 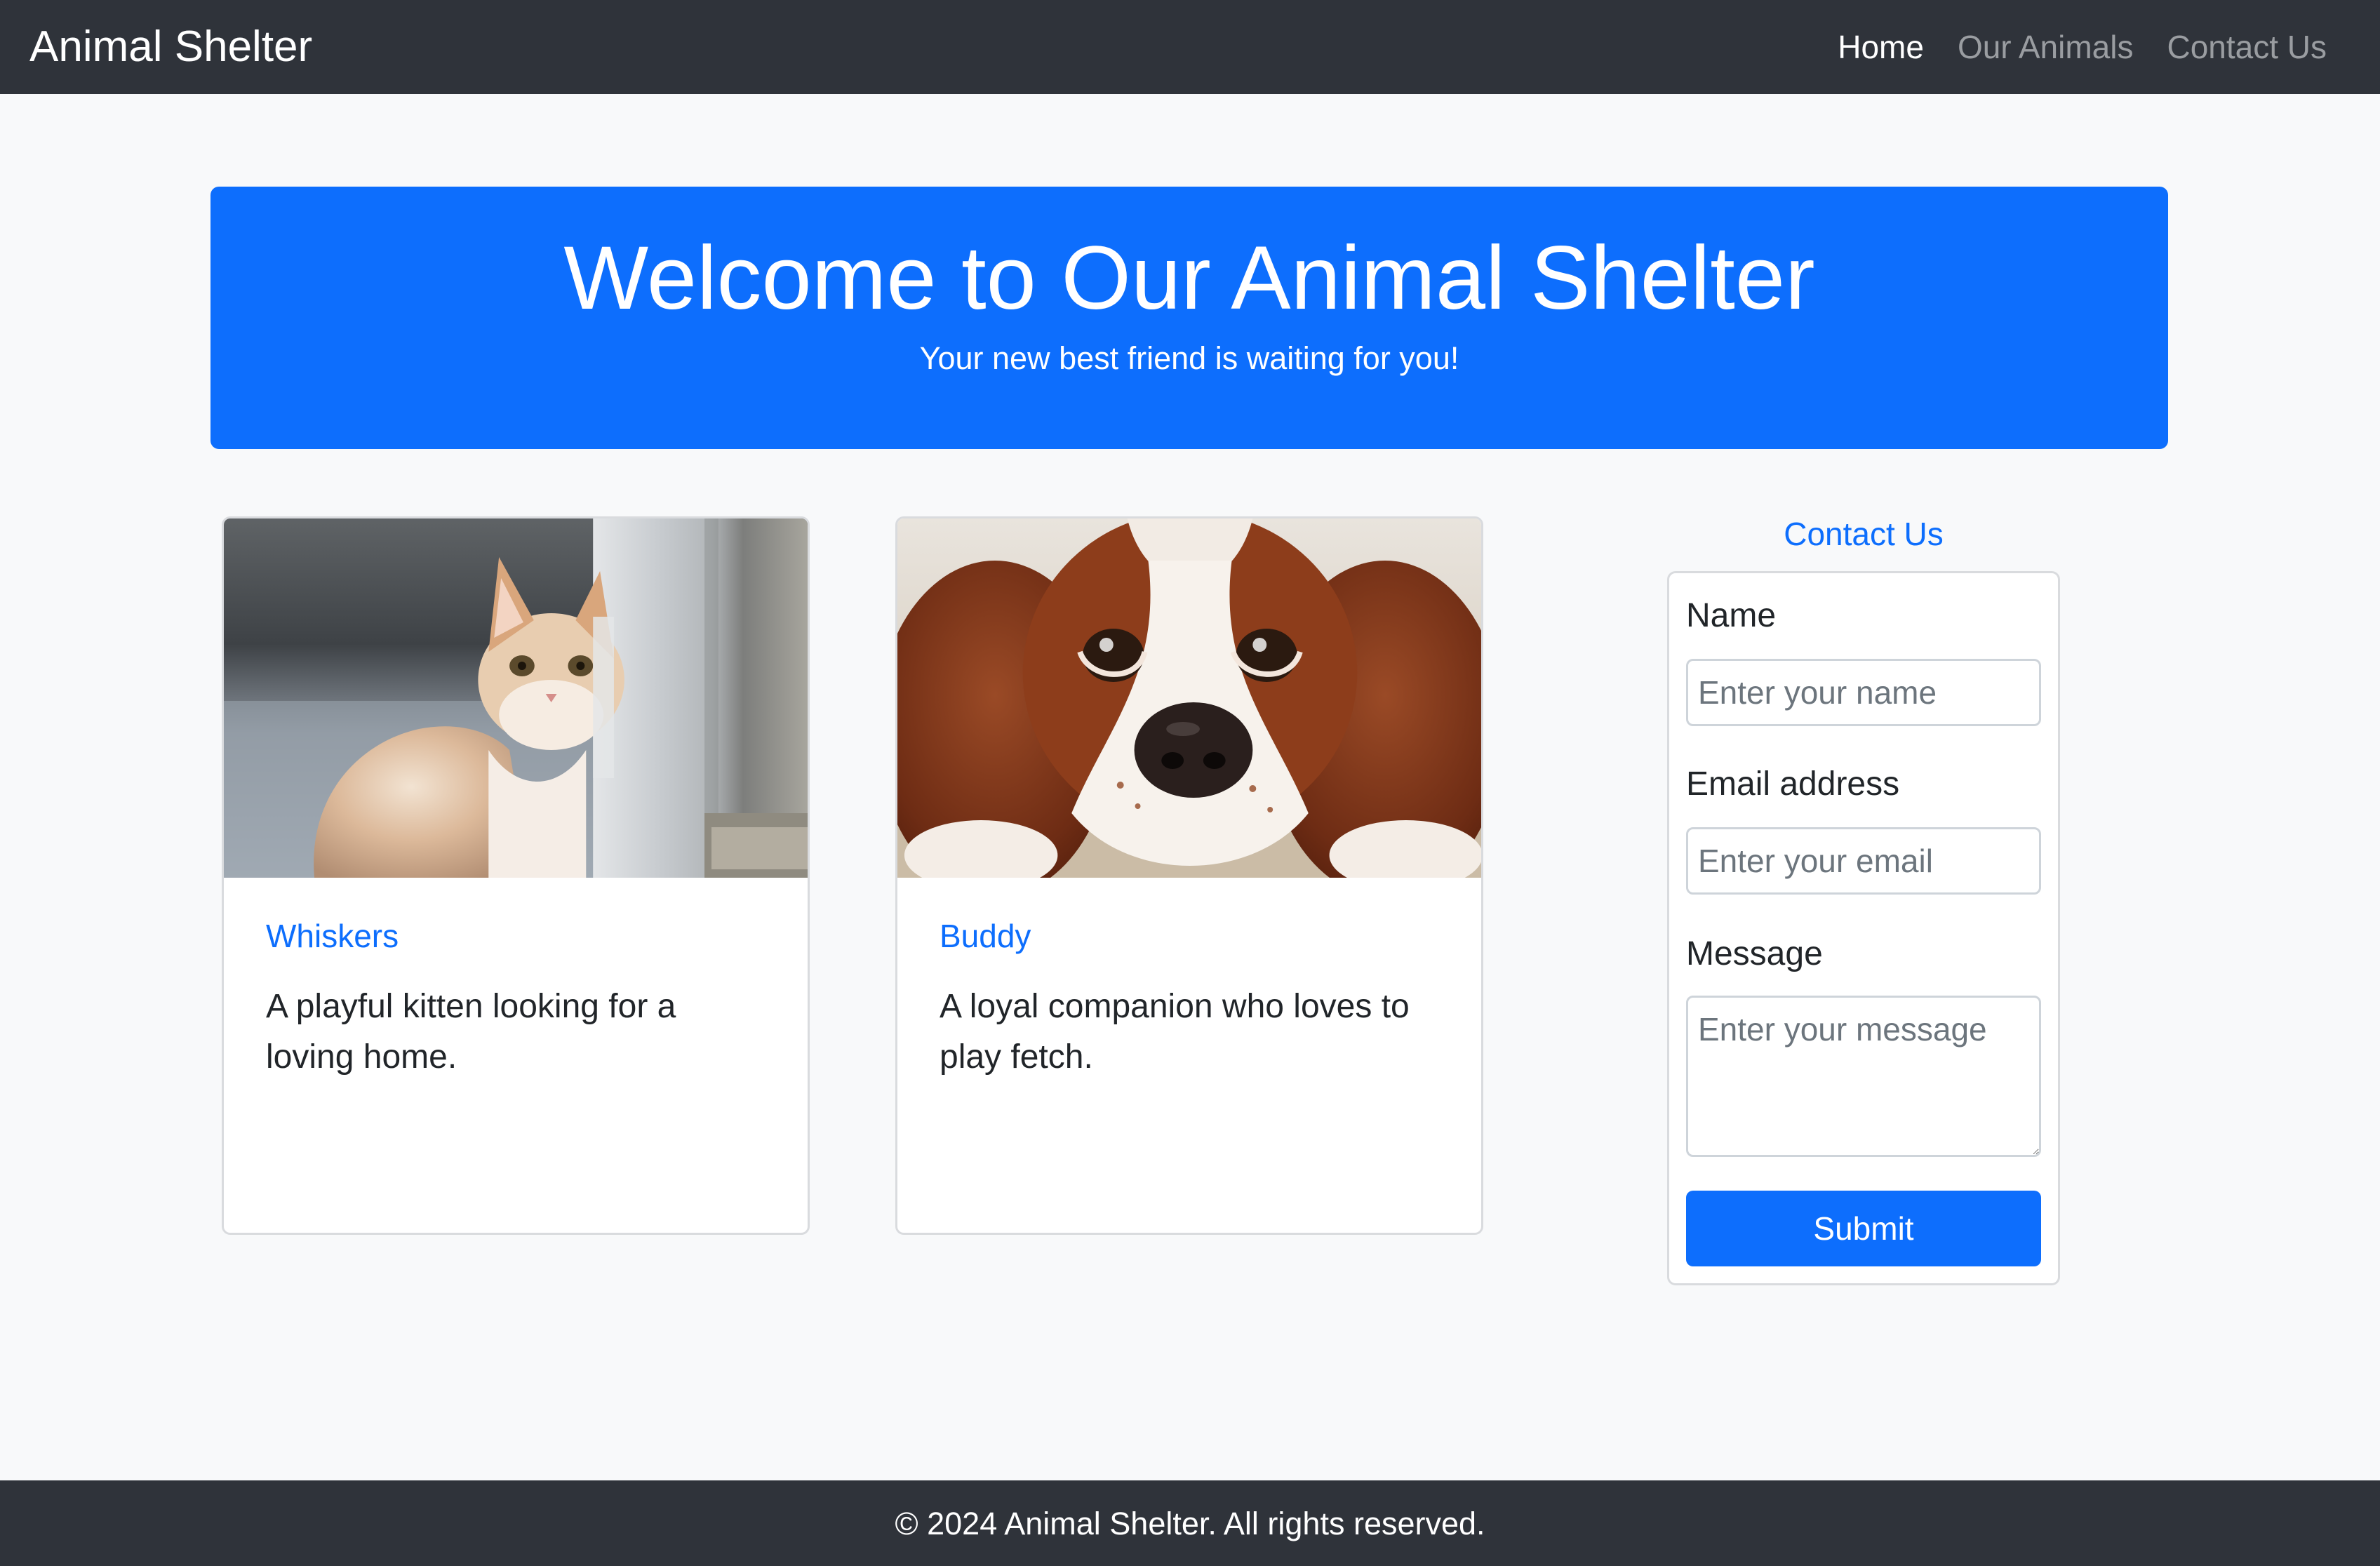 What do you see at coordinates (1189, 278) in the screenshot?
I see `hero-title: Welcome to Our Animal Shelter` at bounding box center [1189, 278].